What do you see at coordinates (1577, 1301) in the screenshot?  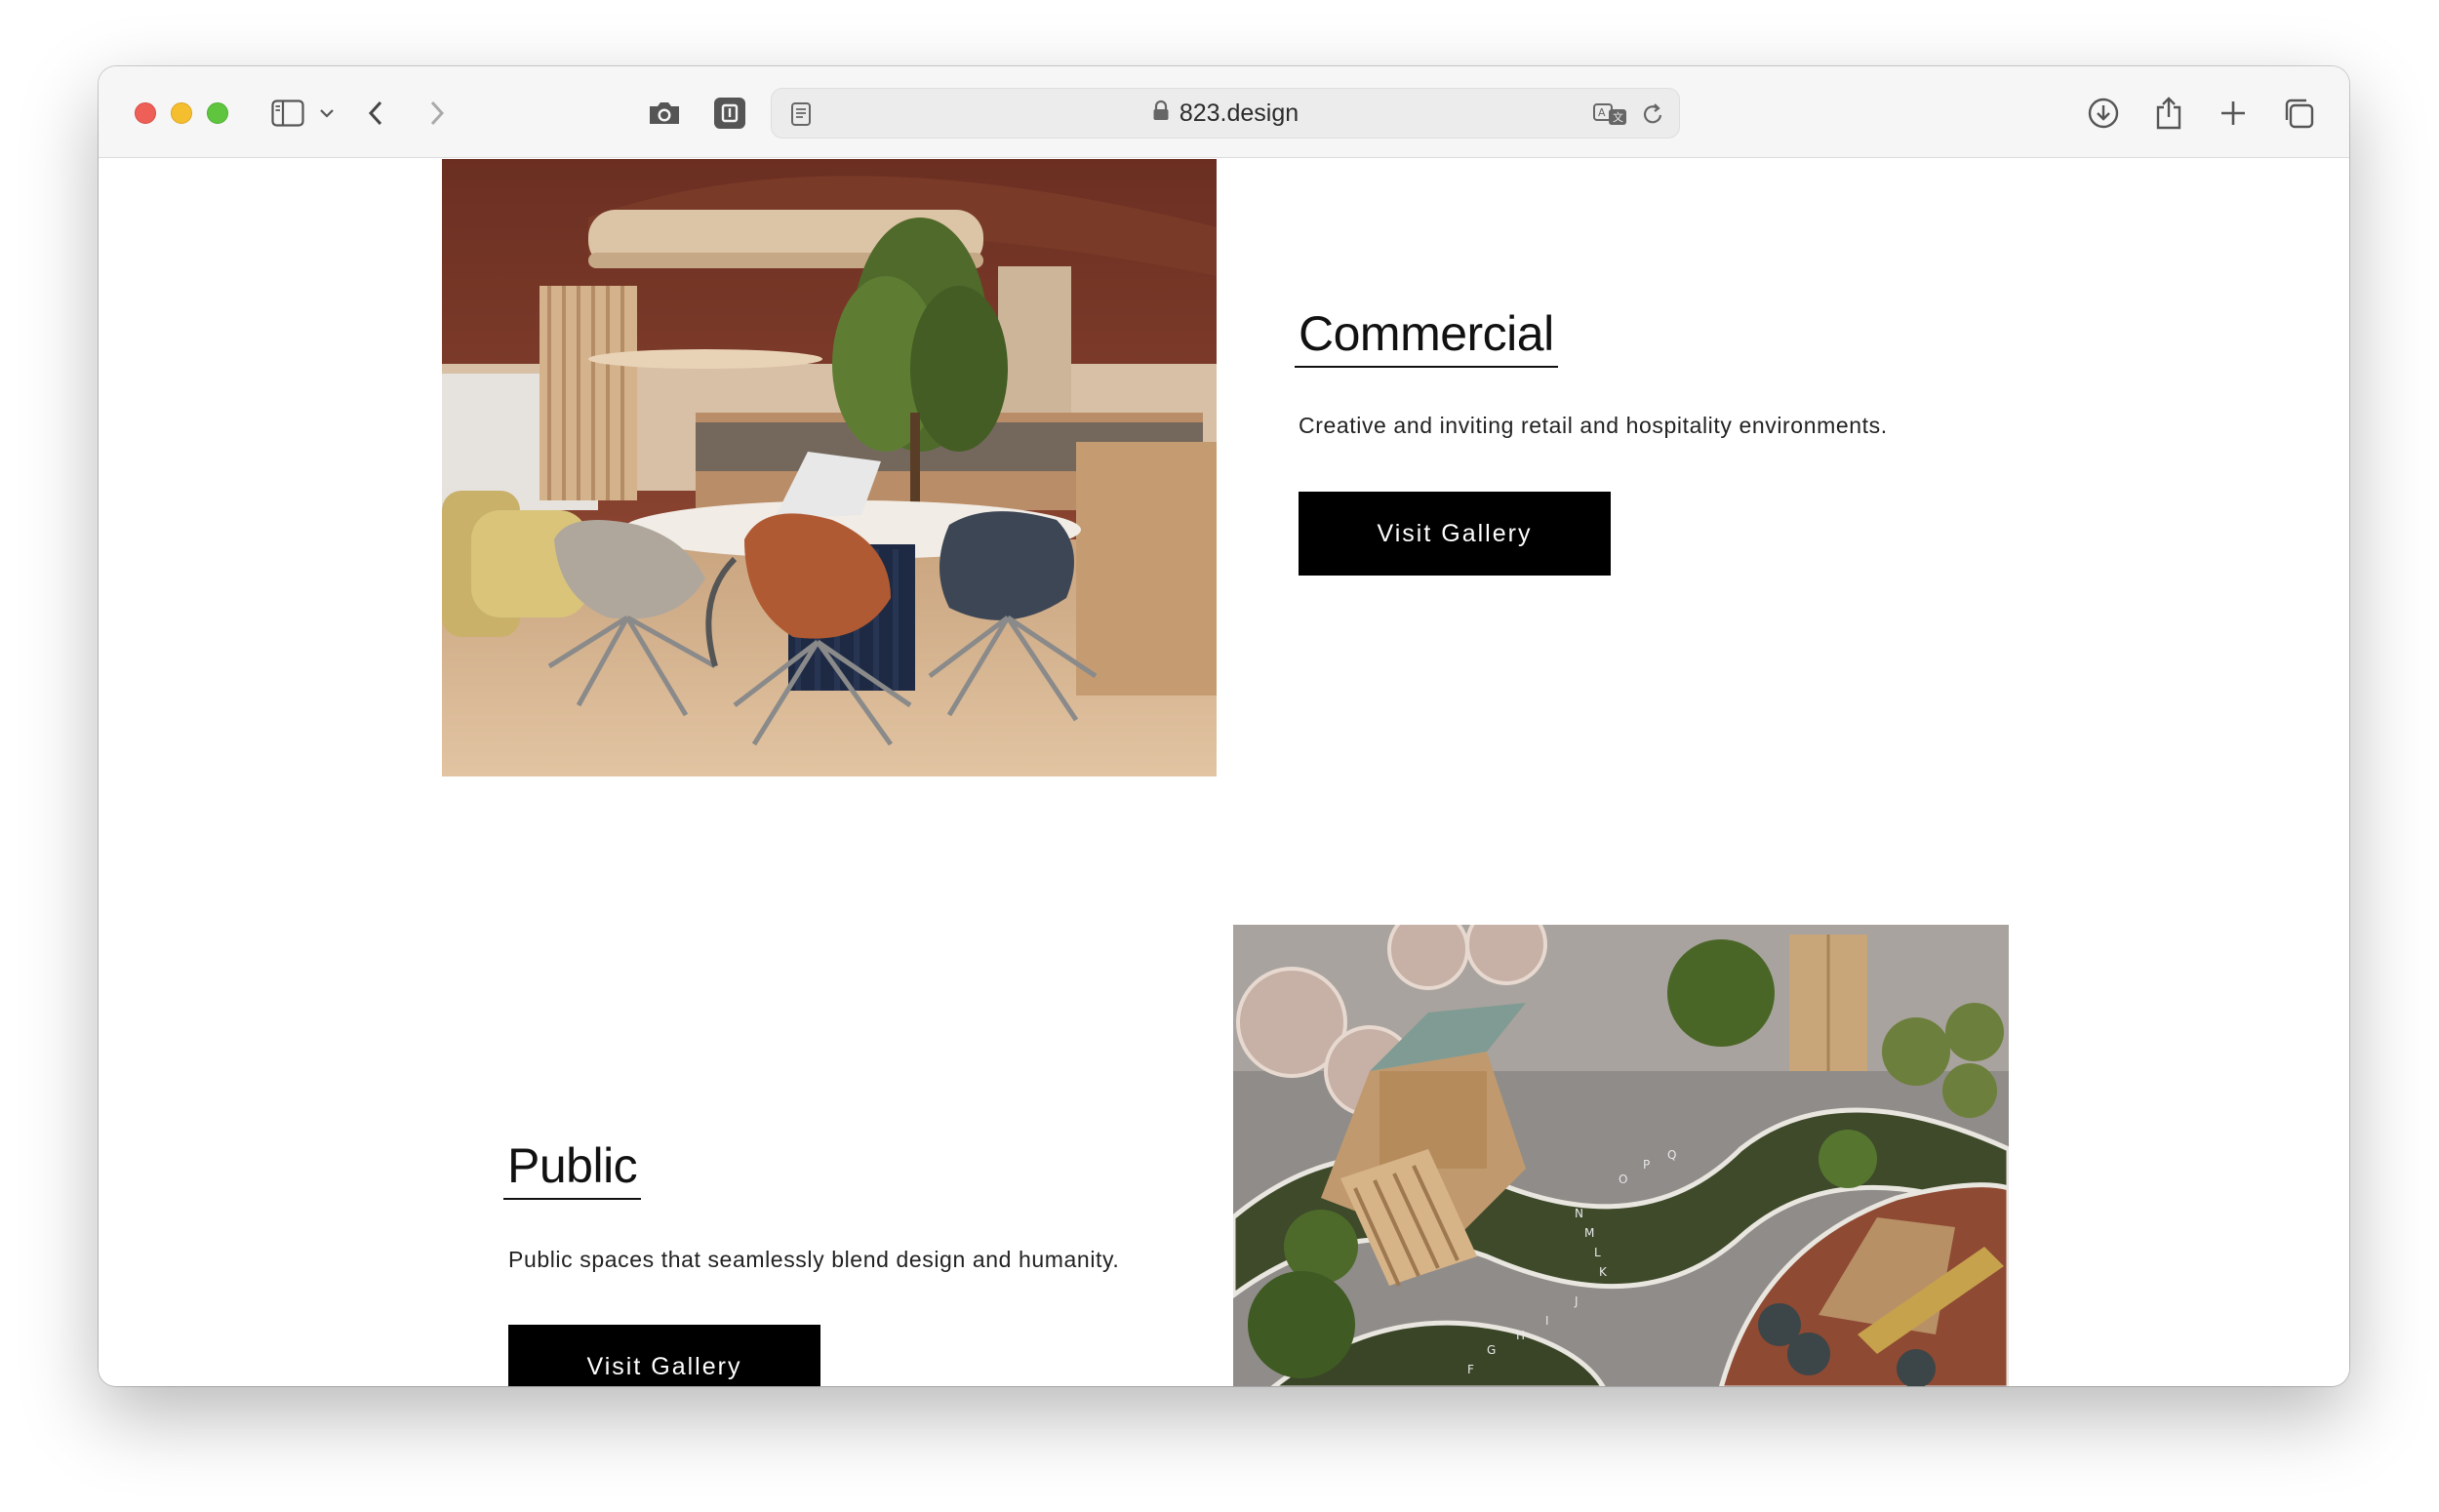 I see `svg-text: J` at bounding box center [1577, 1301].